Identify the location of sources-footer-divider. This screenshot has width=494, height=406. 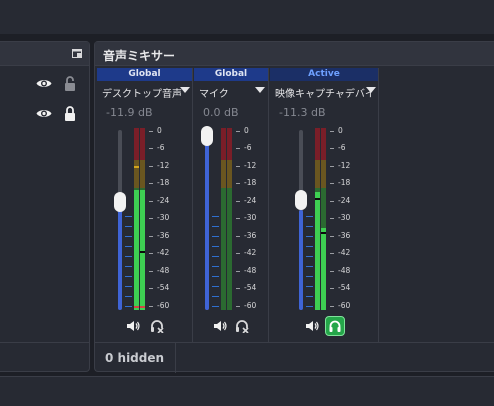
(44, 342).